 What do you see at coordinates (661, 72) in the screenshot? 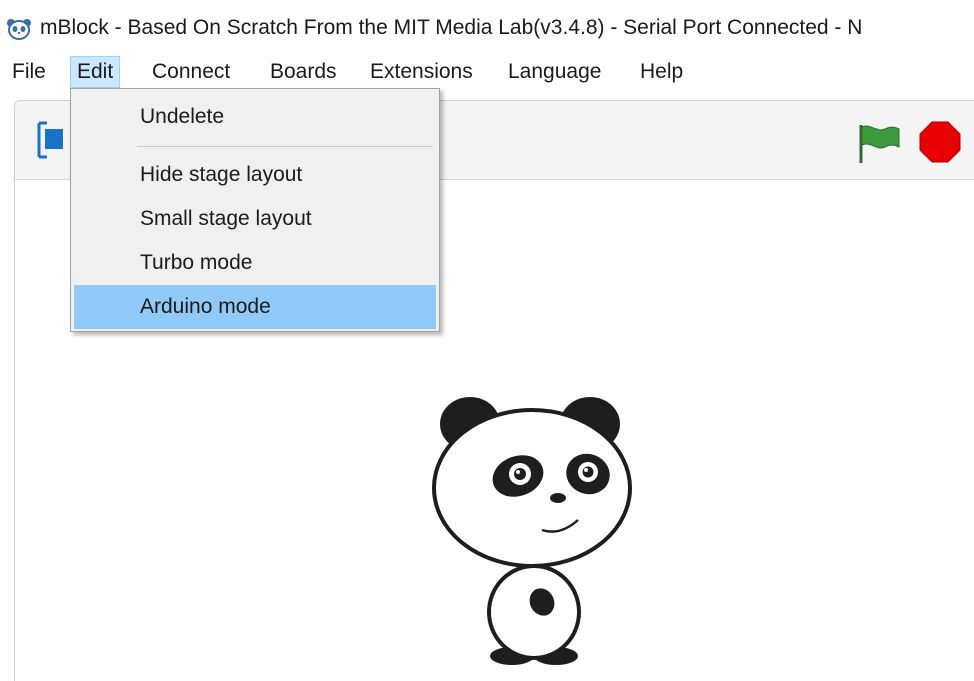
I see `menu-help: Help` at bounding box center [661, 72].